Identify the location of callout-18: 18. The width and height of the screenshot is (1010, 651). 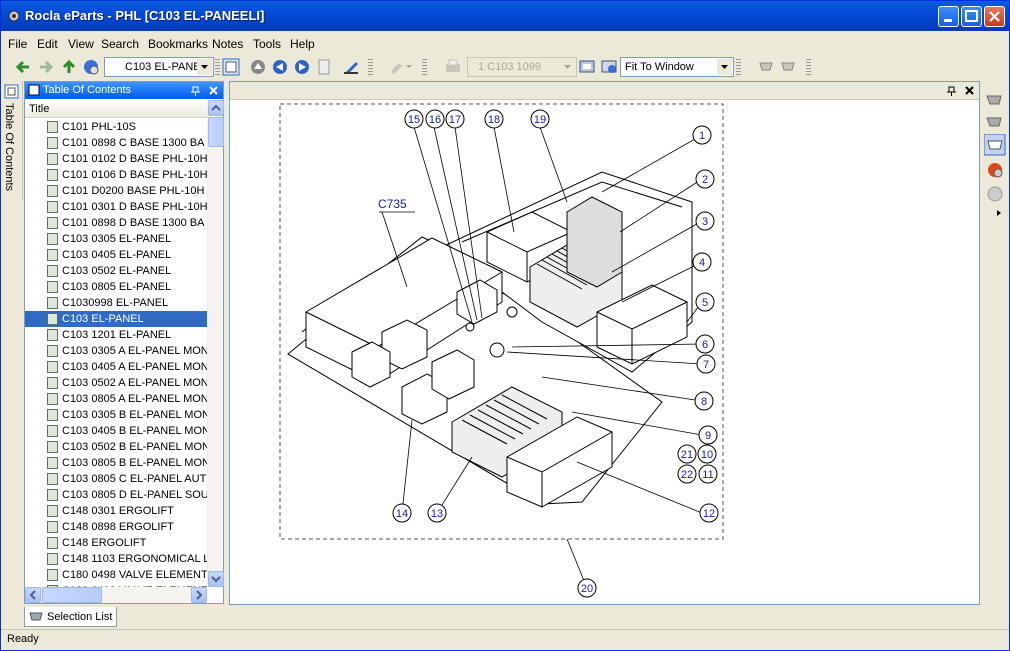
(494, 119).